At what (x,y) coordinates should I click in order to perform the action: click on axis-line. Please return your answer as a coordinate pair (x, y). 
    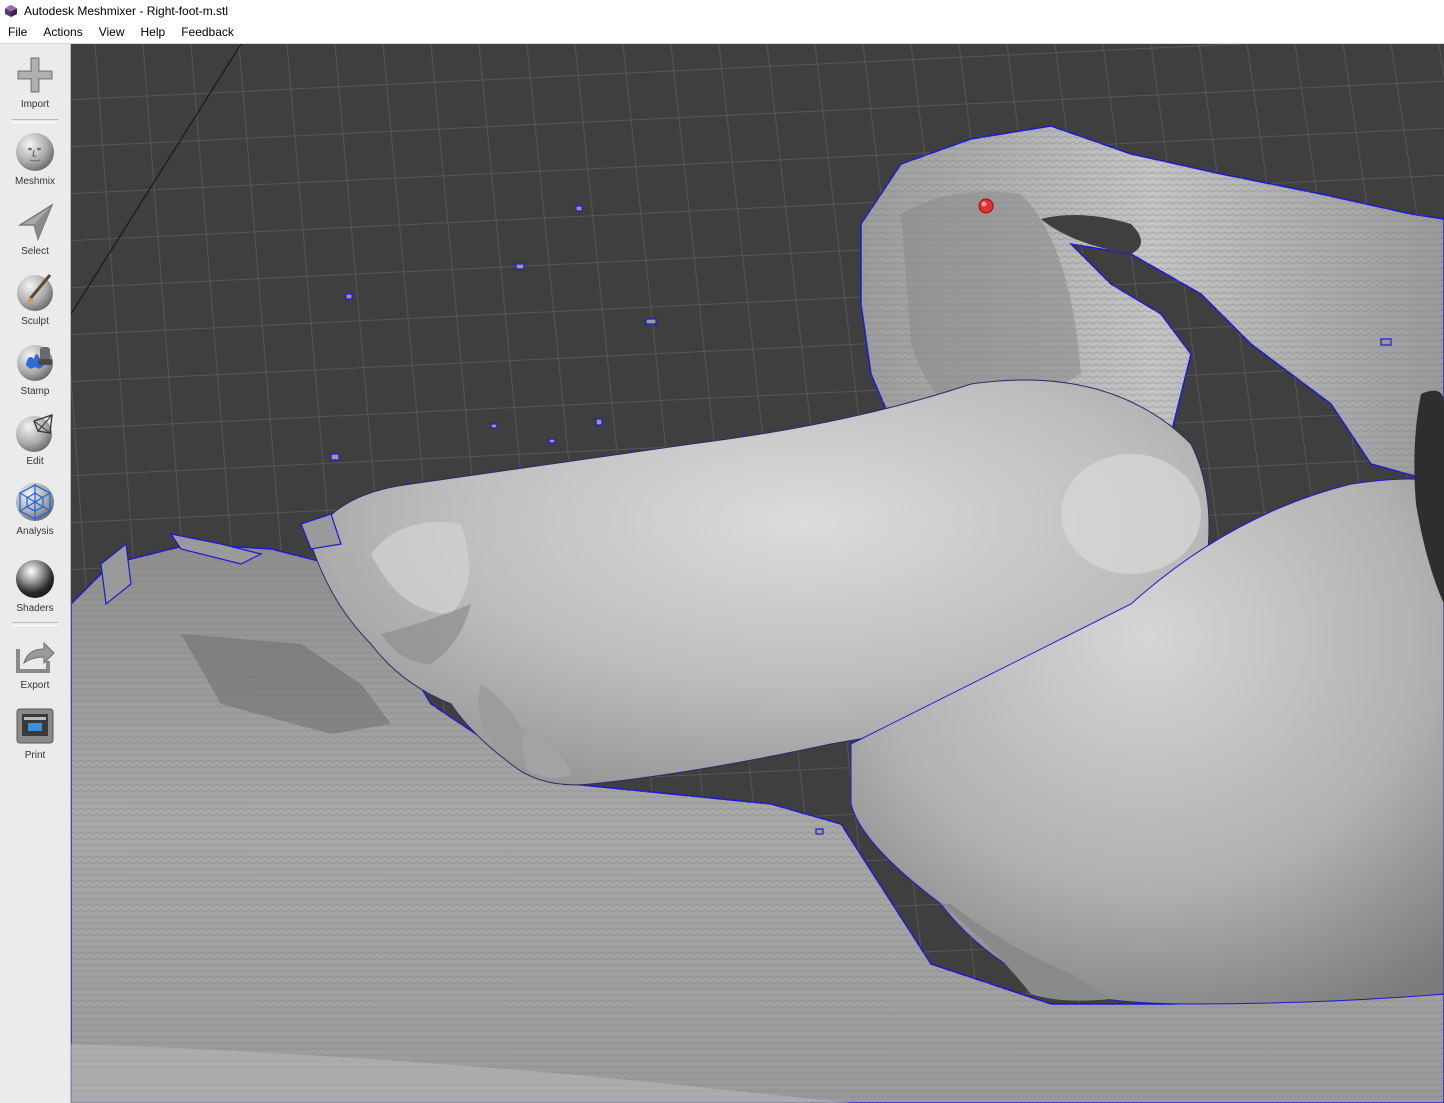
    Looking at the image, I should click on (156, 179).